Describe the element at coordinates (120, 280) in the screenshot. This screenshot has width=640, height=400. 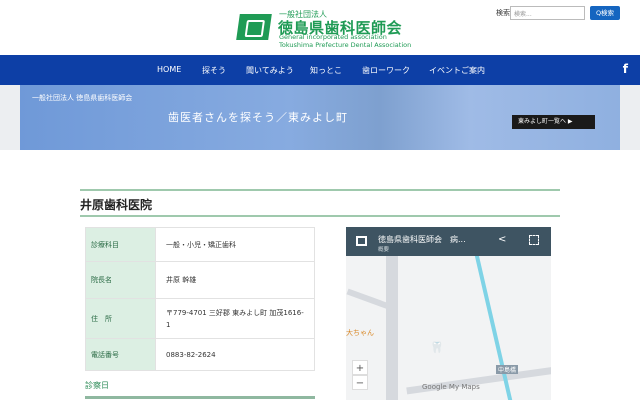
I see `row-label: 院長名` at that location.